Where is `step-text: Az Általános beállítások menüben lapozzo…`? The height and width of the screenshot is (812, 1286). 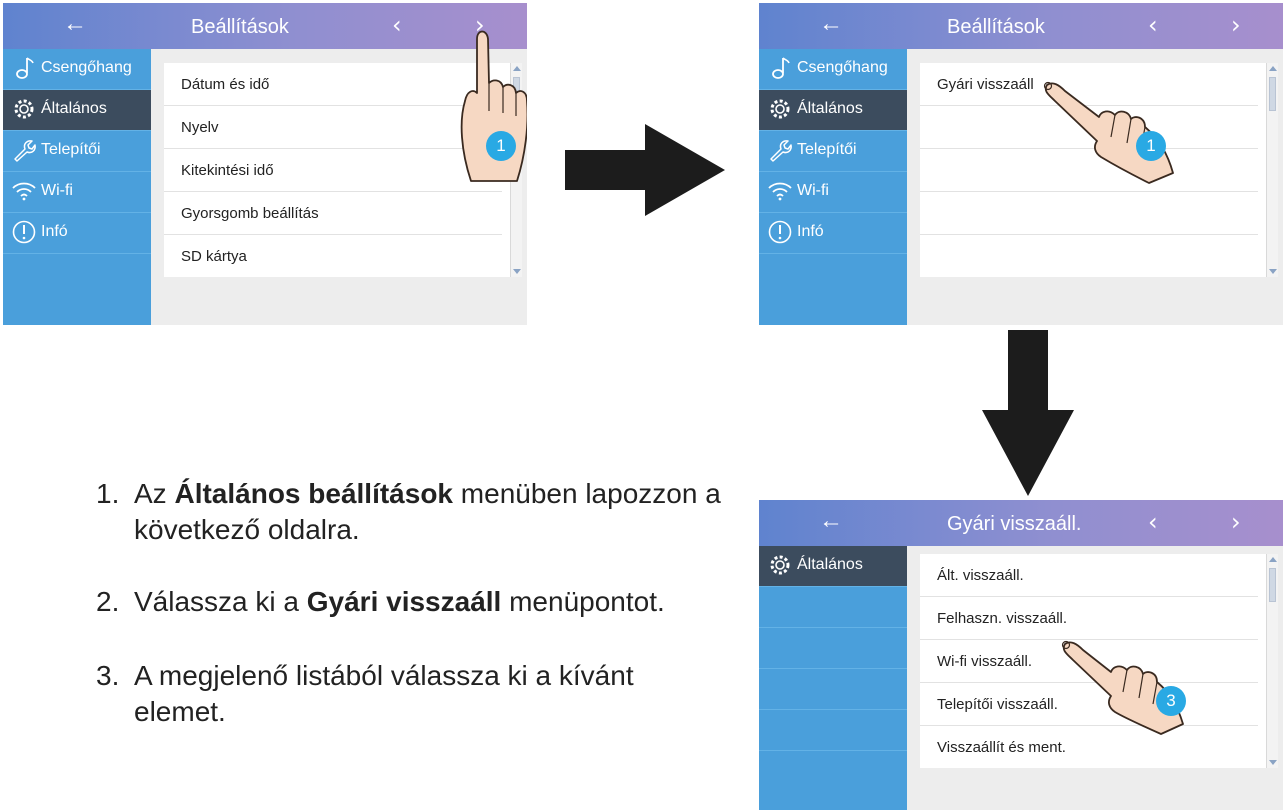 step-text: Az Általános beállítások menüben lapozzo… is located at coordinates (444, 512).